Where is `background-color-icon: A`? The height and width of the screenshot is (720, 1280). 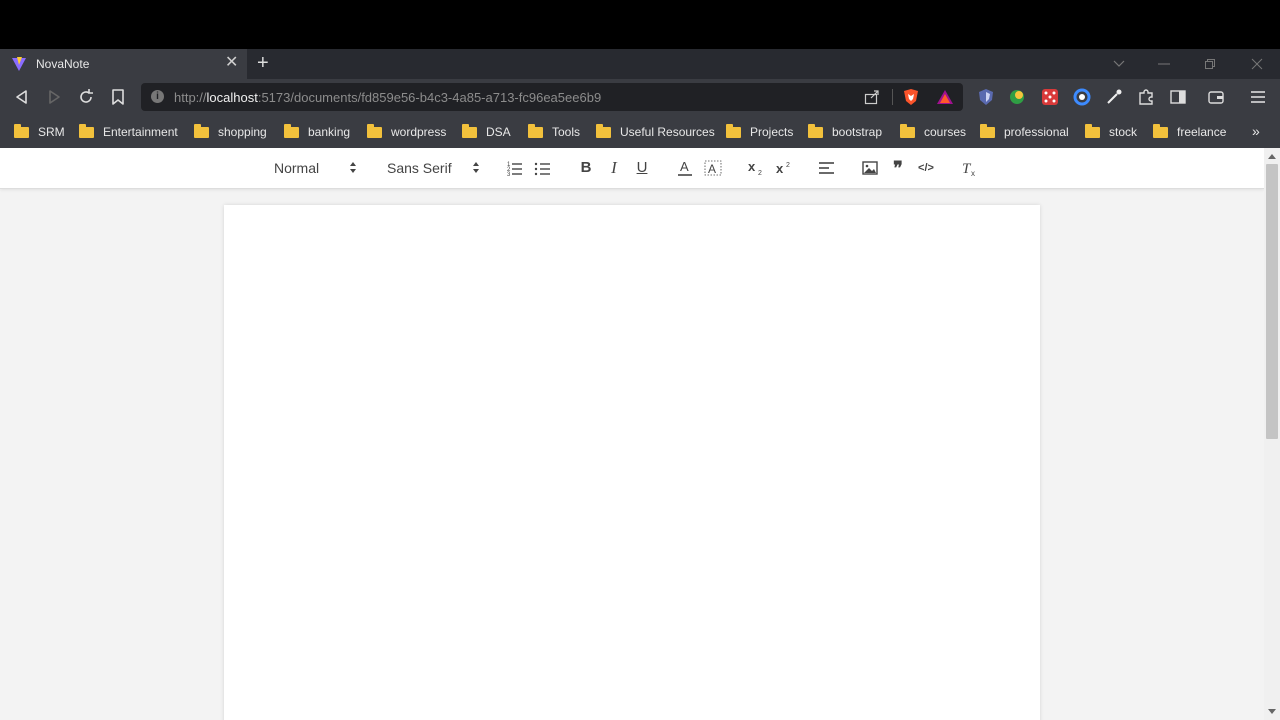
background-color-icon: A is located at coordinates (713, 168).